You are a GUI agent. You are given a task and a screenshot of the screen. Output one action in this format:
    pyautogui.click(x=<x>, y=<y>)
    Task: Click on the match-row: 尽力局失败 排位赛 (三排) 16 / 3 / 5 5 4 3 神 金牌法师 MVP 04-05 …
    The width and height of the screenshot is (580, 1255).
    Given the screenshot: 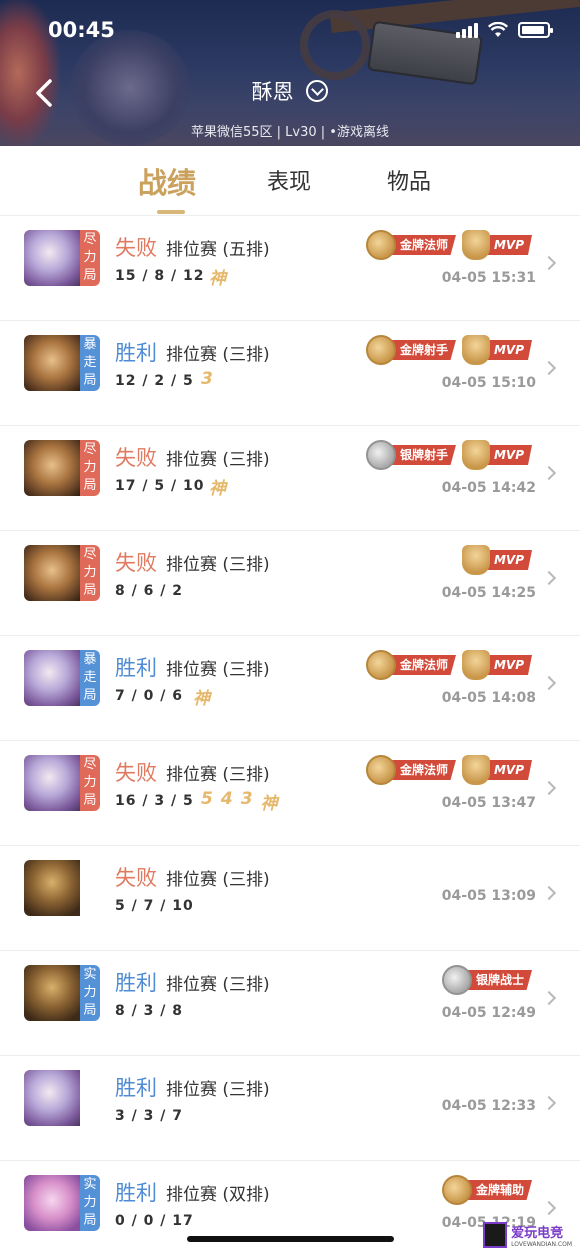 What is the action you would take?
    pyautogui.click(x=290, y=793)
    